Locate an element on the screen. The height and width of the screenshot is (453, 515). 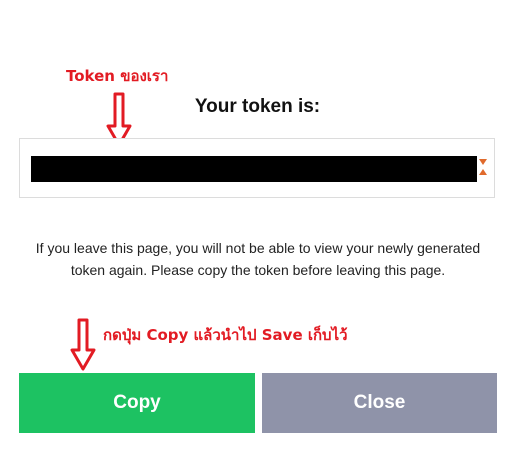
token-value-redacted is located at coordinates (254, 169).